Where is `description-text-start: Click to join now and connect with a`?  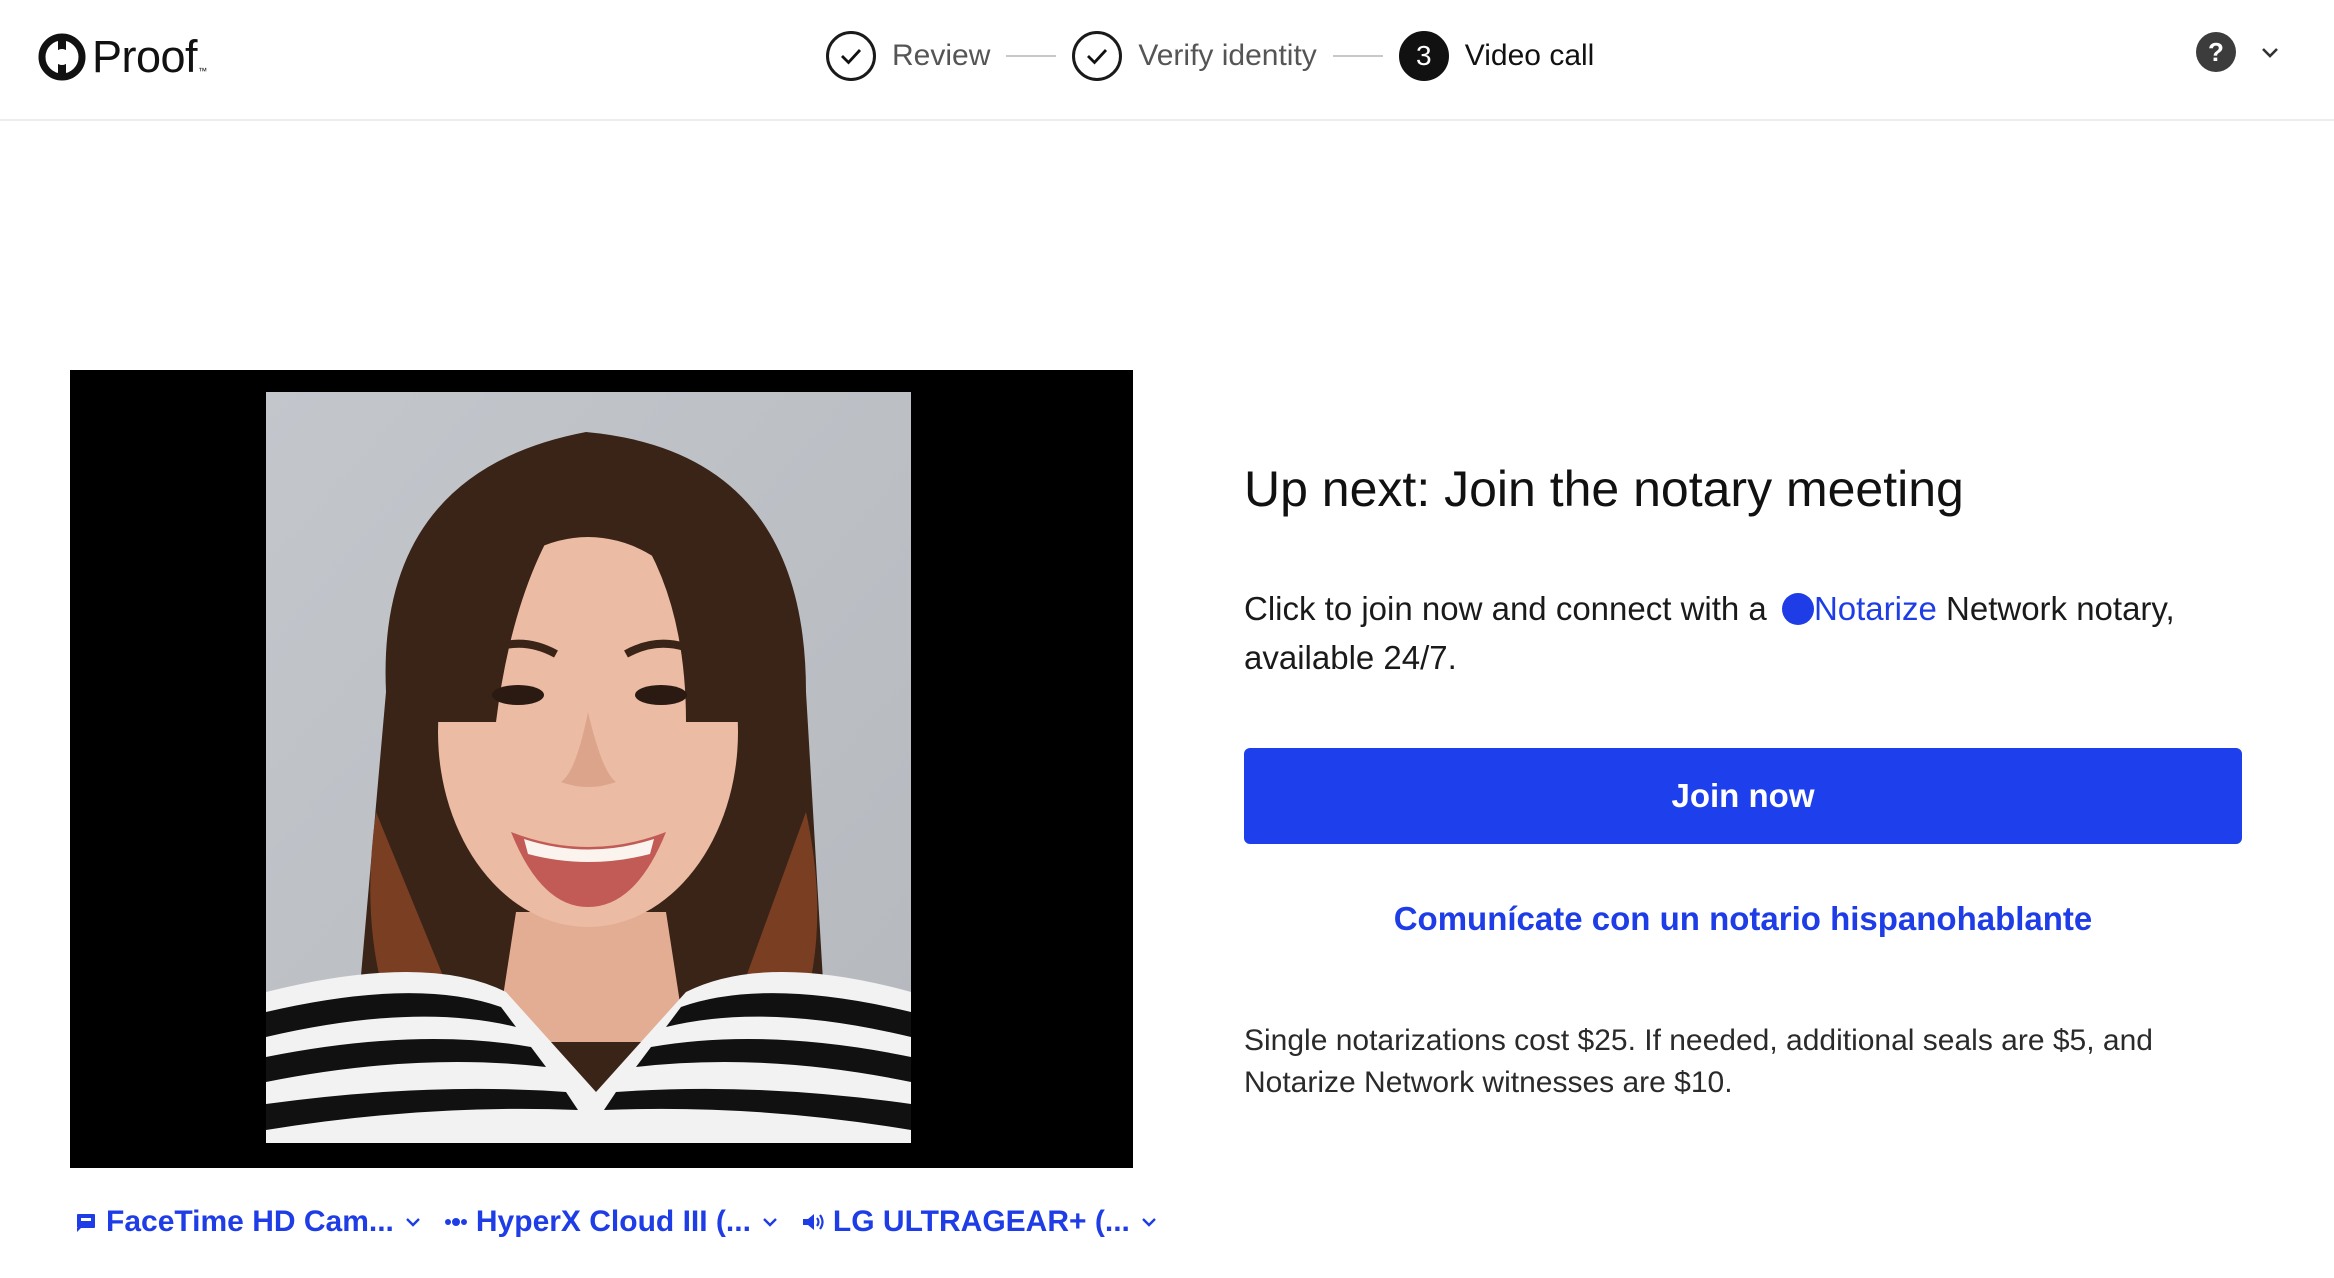 description-text-start: Click to join now and connect with a is located at coordinates (1510, 608).